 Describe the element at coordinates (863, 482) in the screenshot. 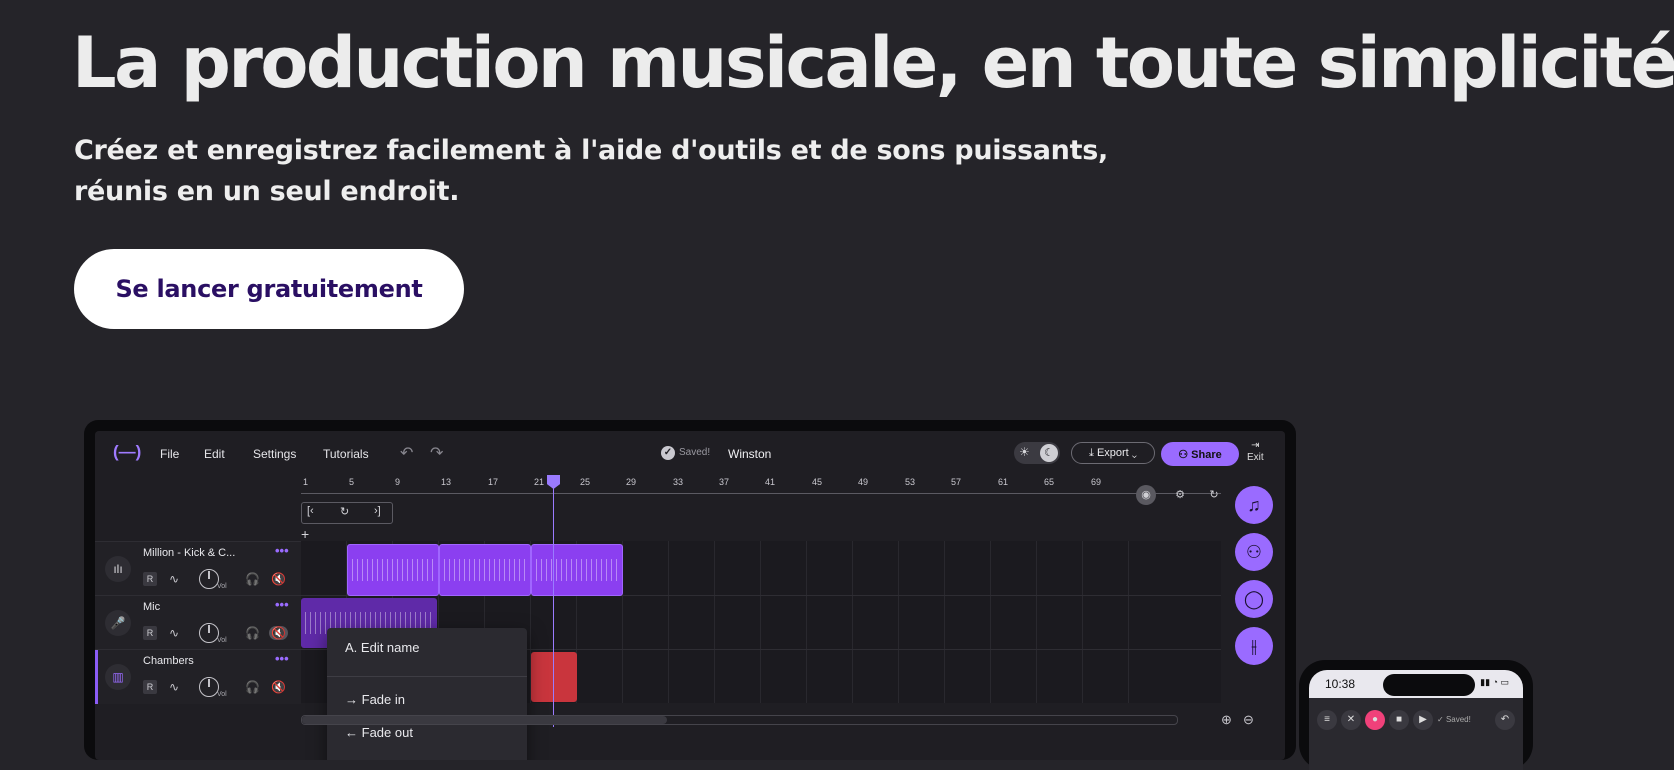

I see `ruler-tick: 49` at that location.